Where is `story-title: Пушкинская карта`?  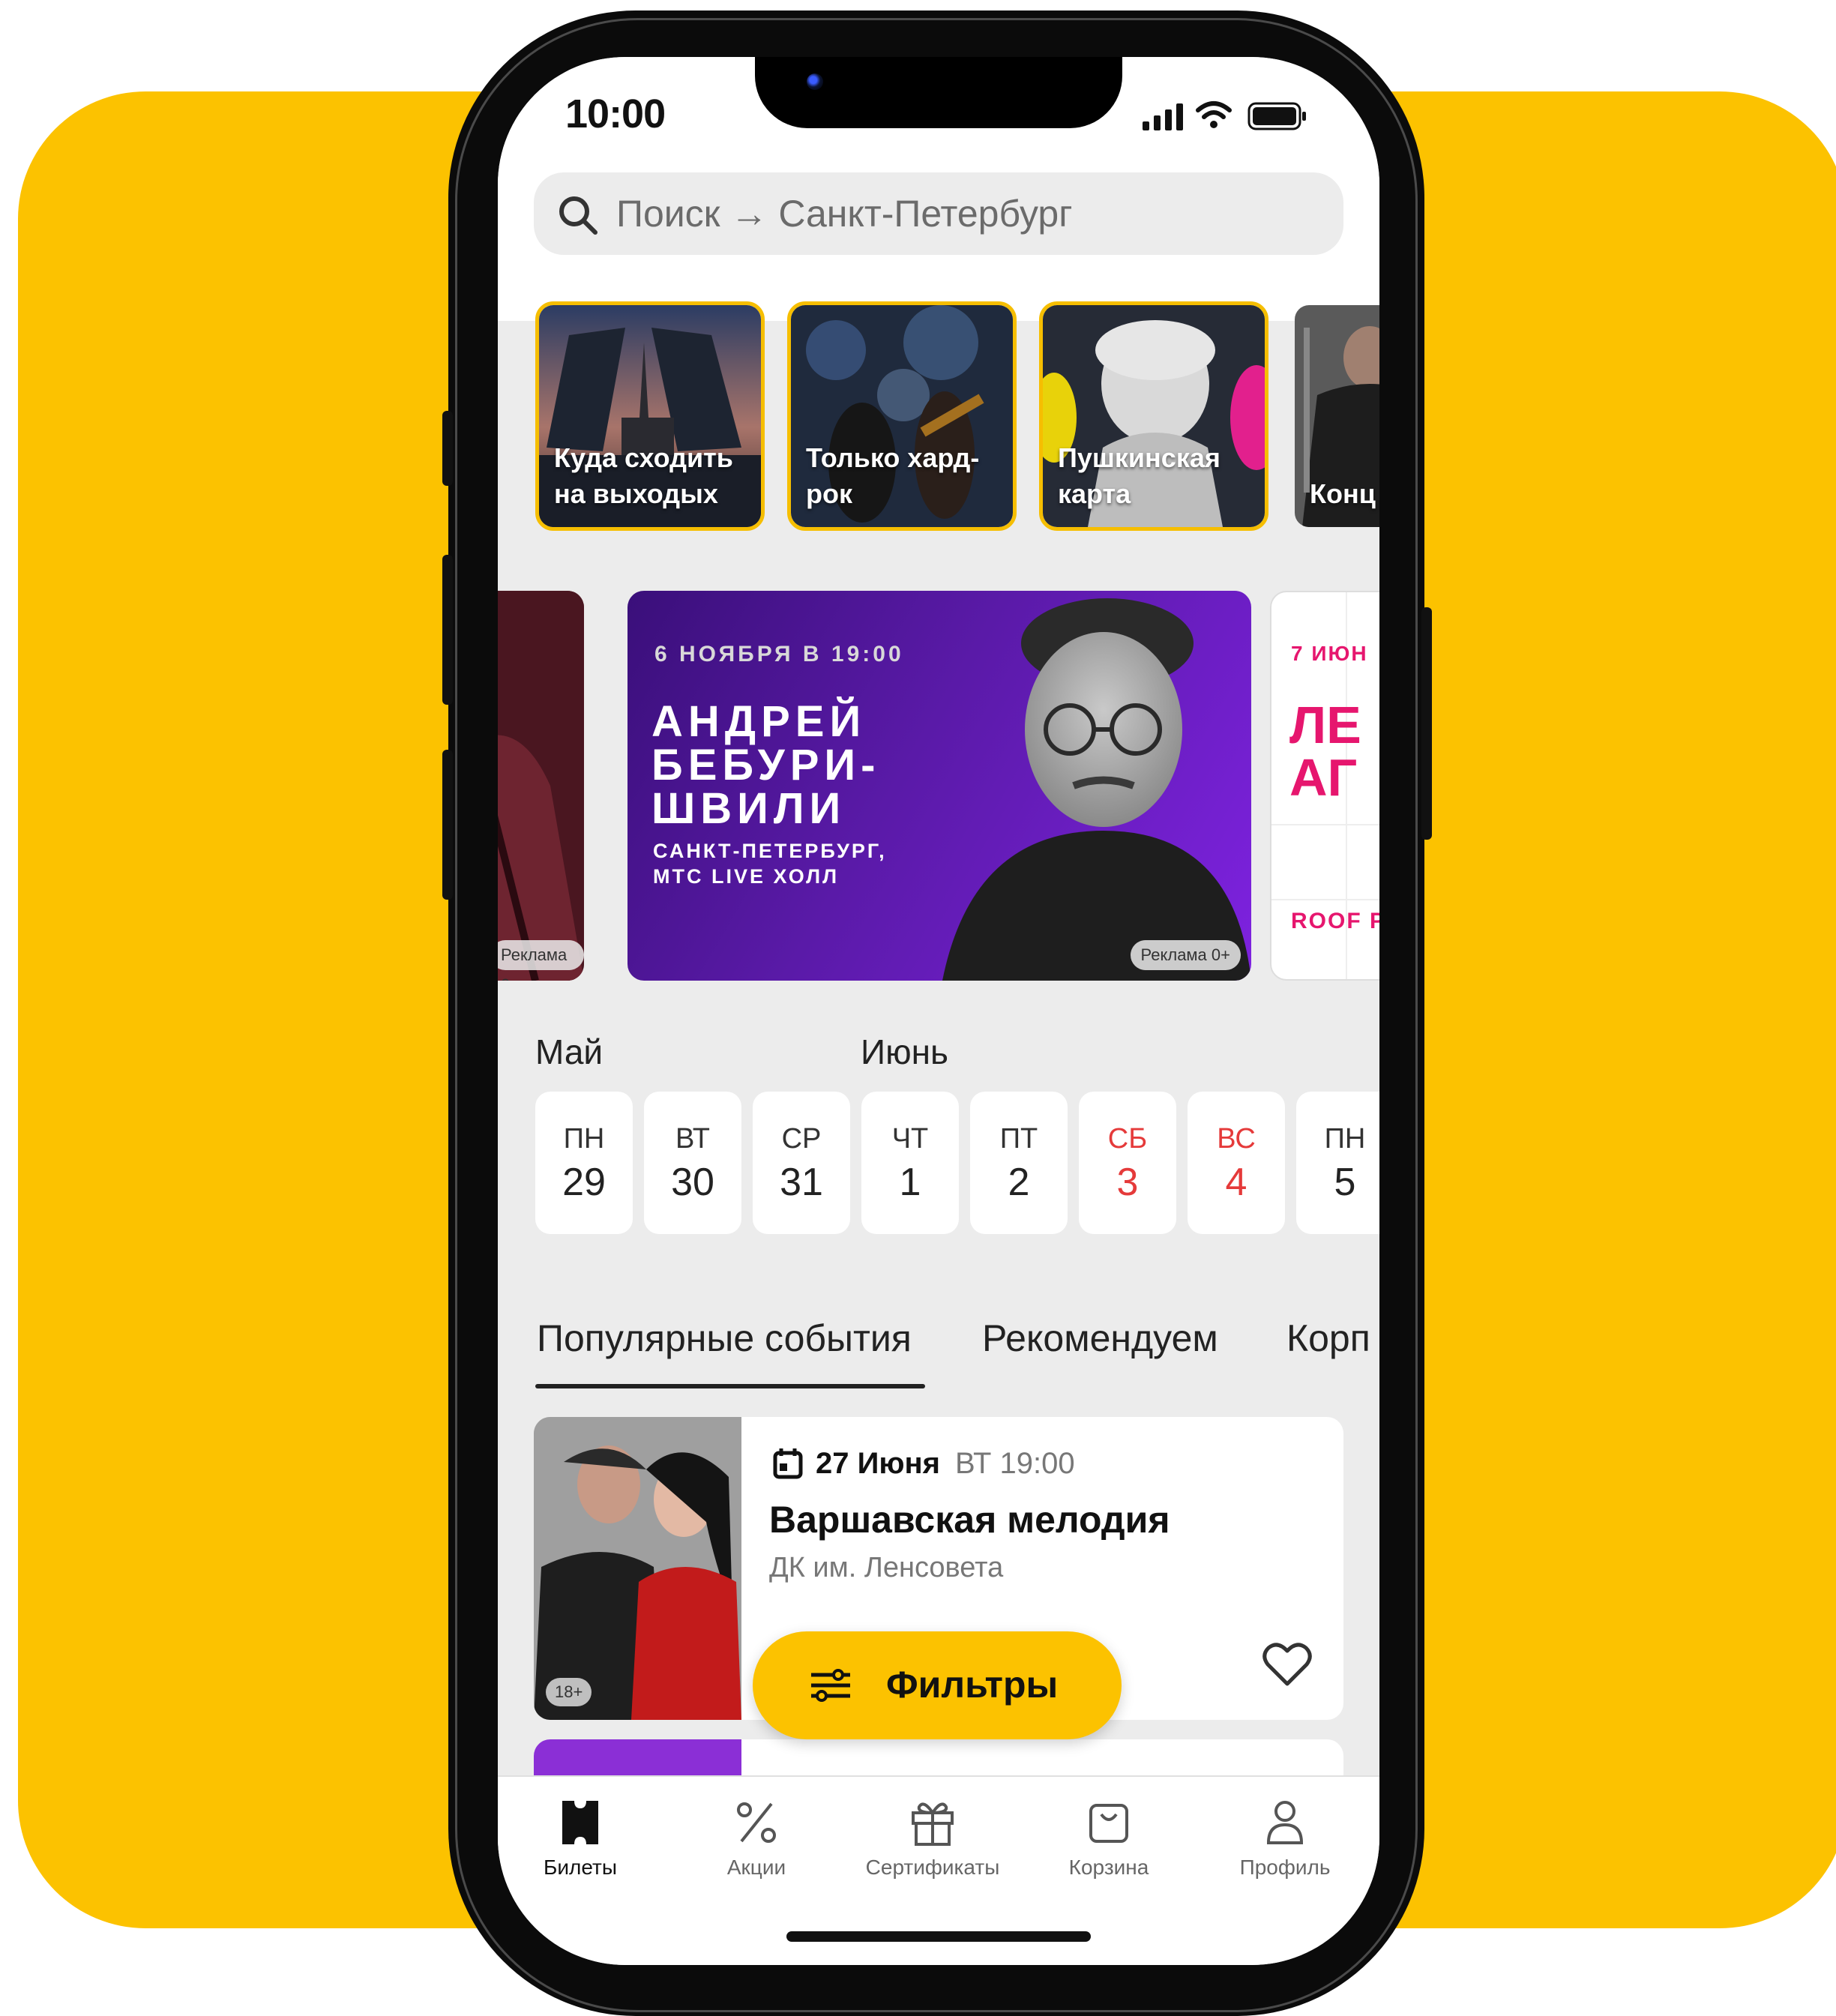 story-title: Пушкинская карта is located at coordinates (1139, 475).